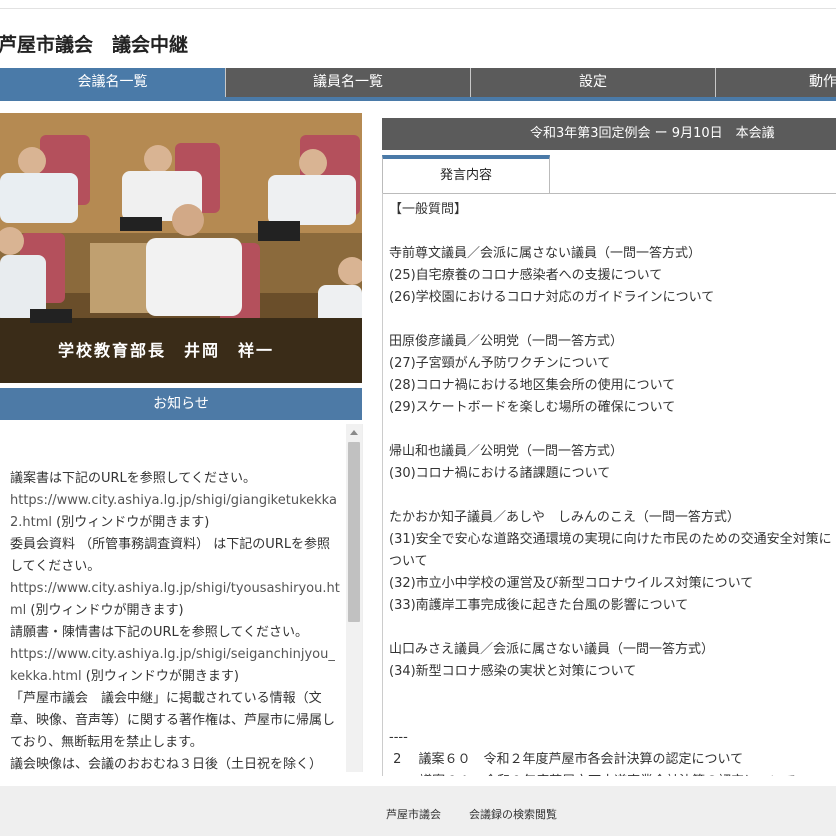  I want to click on notice-paragraph-text: 委員会資料 （所管事務調査資料） は下記のURLを参照してください。, so click(170, 555).